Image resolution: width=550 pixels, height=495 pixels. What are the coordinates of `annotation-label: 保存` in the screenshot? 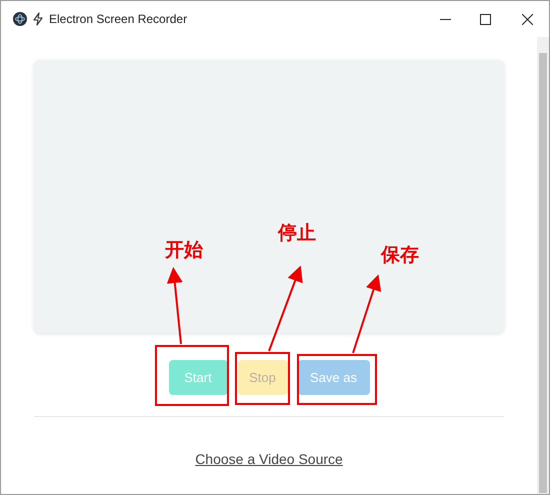 It's located at (400, 255).